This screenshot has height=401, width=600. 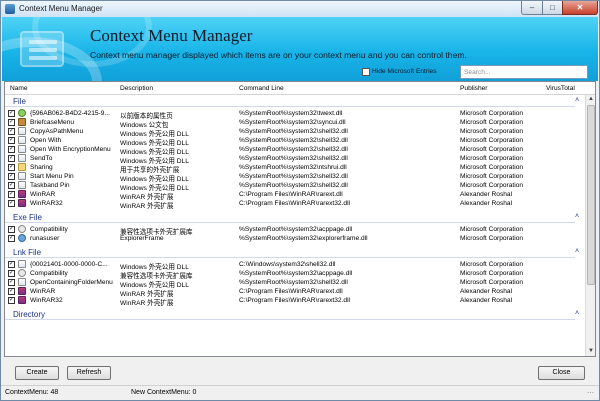 I want to click on scroll-down-icon: ▼, so click(x=590, y=351).